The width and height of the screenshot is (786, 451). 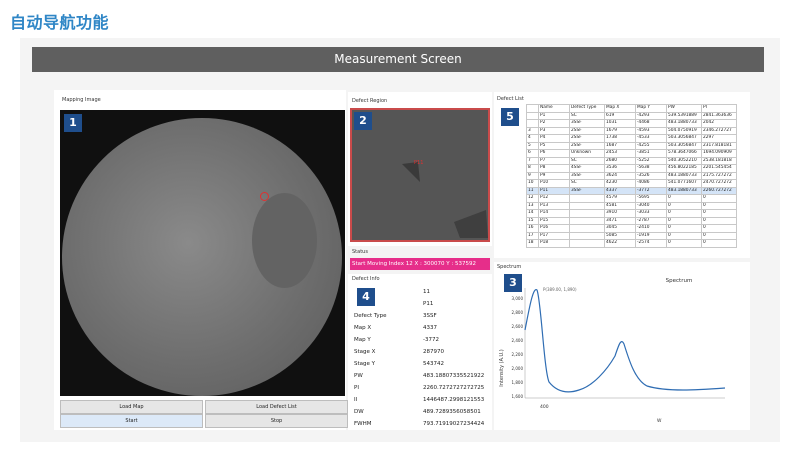 What do you see at coordinates (587, 108) in the screenshot?
I see `column-header: Defect Type` at bounding box center [587, 108].